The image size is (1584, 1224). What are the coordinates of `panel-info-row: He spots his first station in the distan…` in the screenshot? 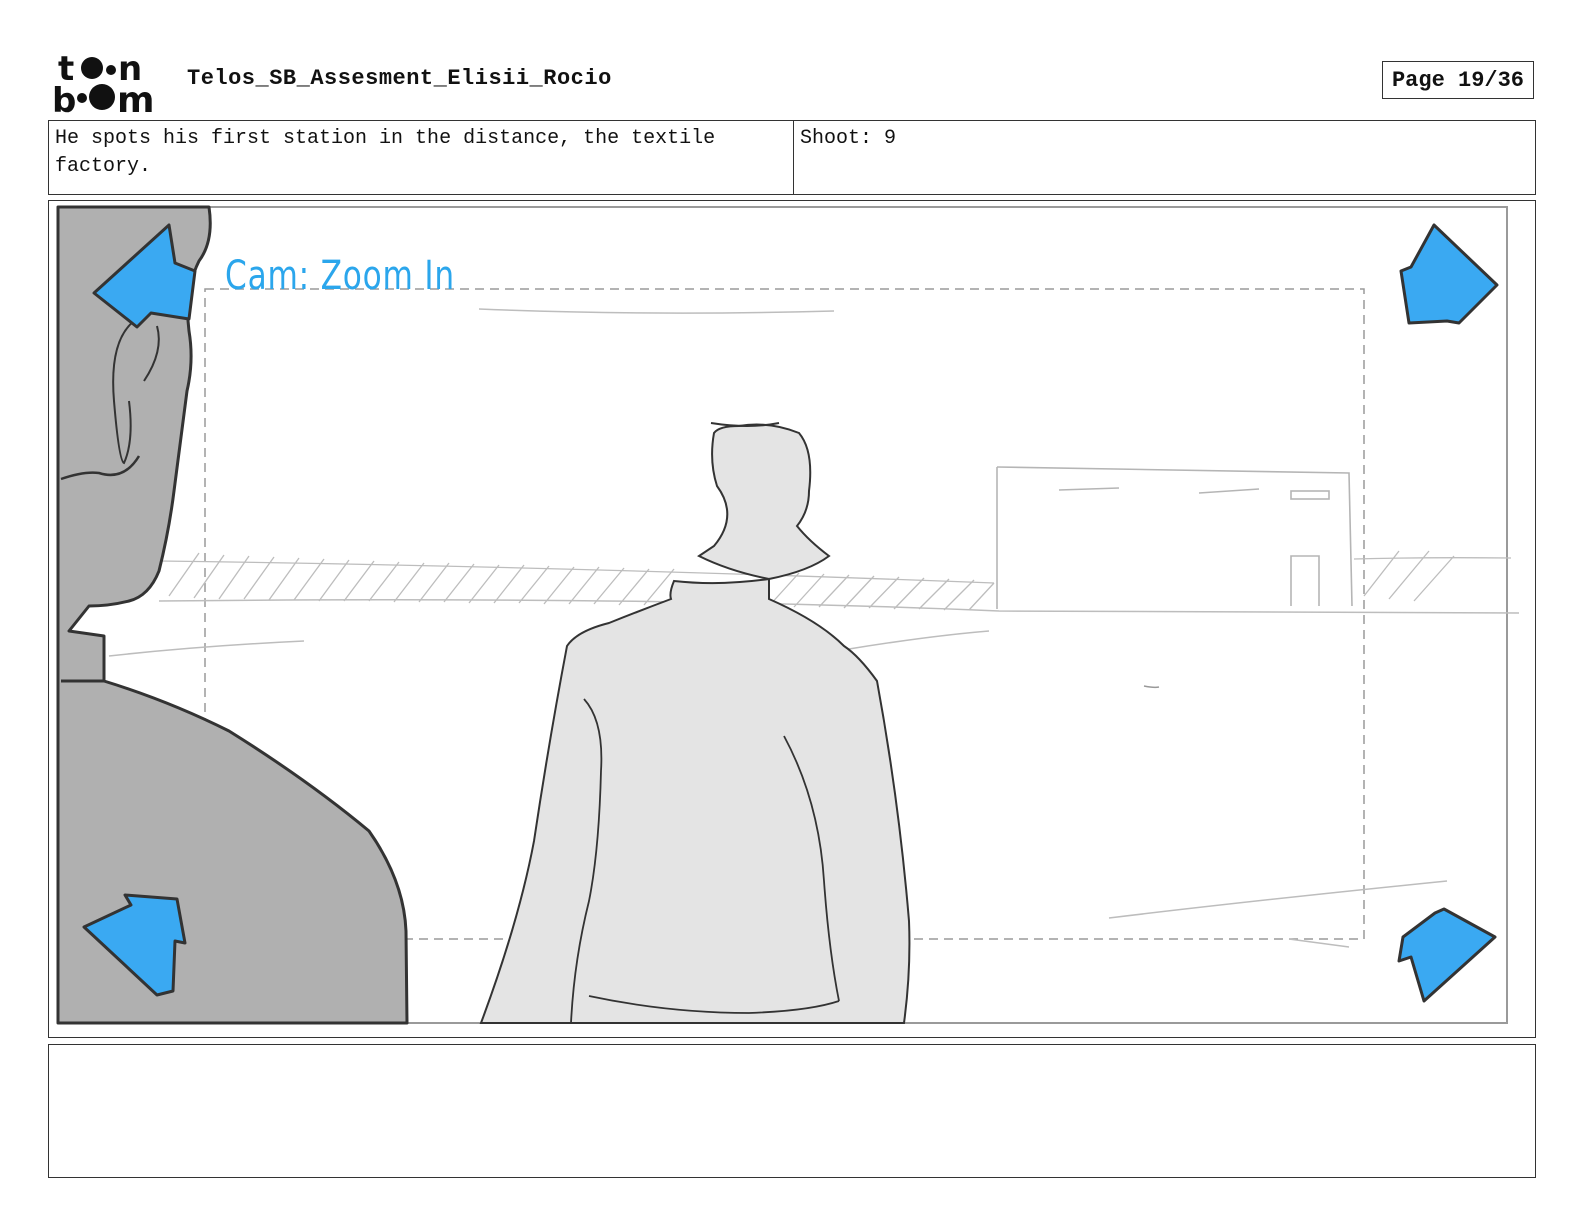 It's located at (792, 157).